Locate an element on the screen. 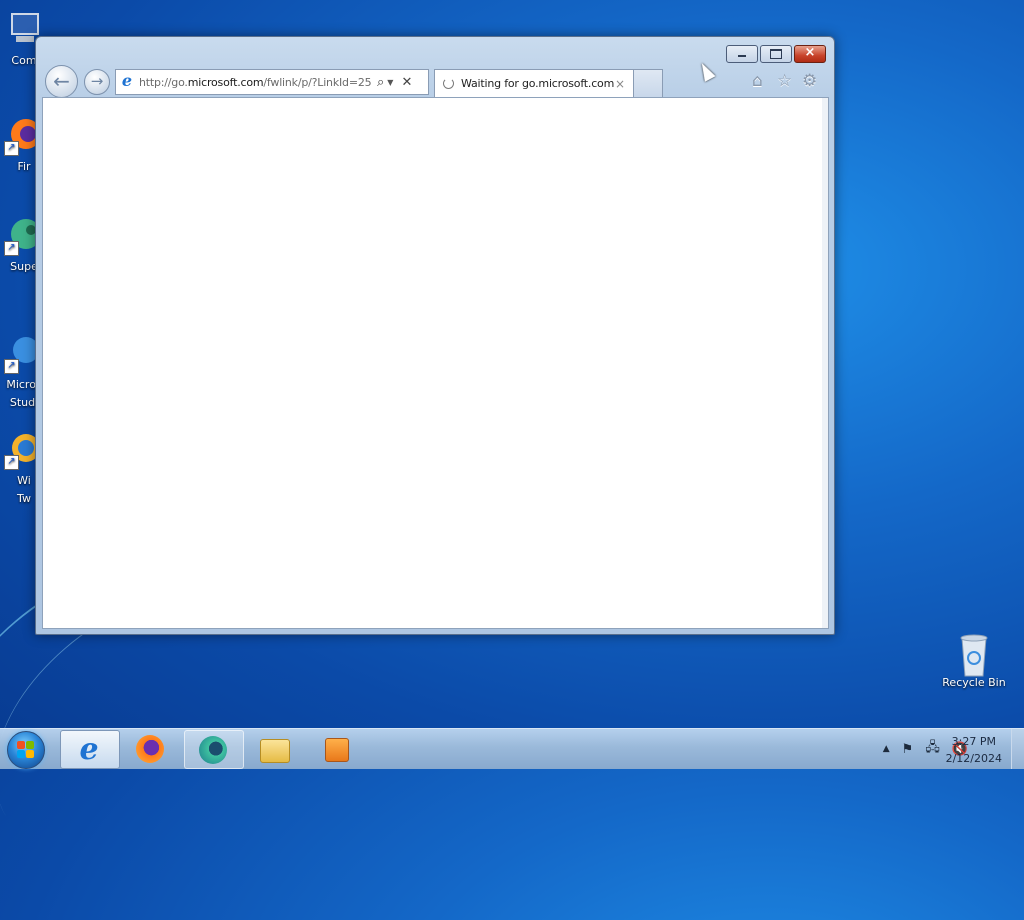 The width and height of the screenshot is (1024, 920). start-button is located at coordinates (26, 750).